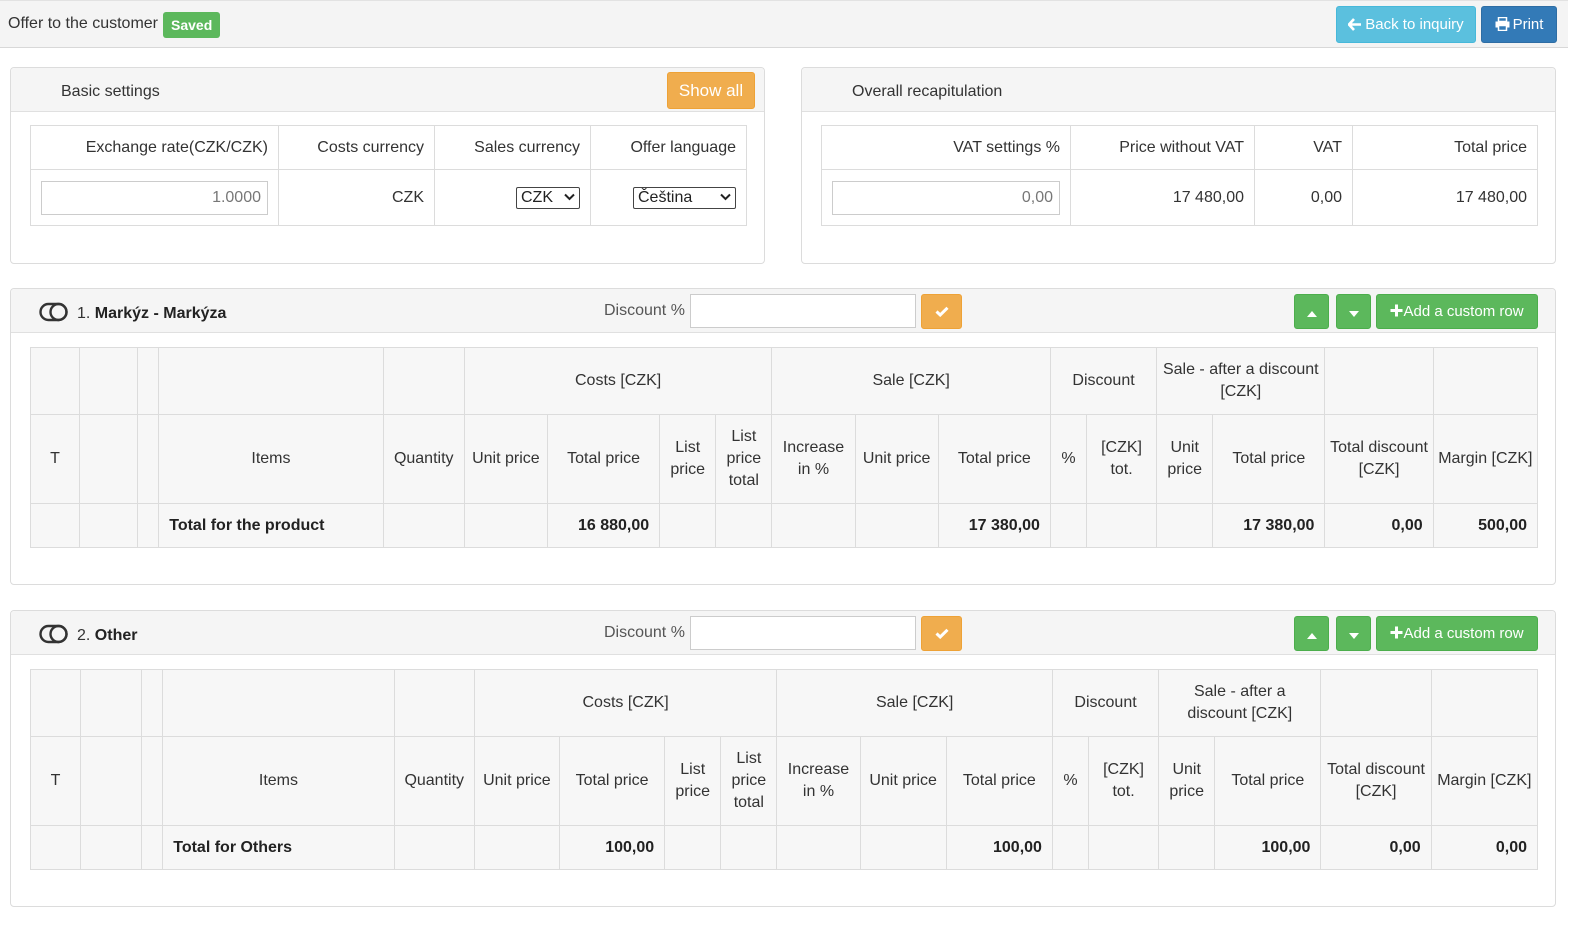 This screenshot has width=1593, height=930. I want to click on section-number: 2., so click(84, 635).